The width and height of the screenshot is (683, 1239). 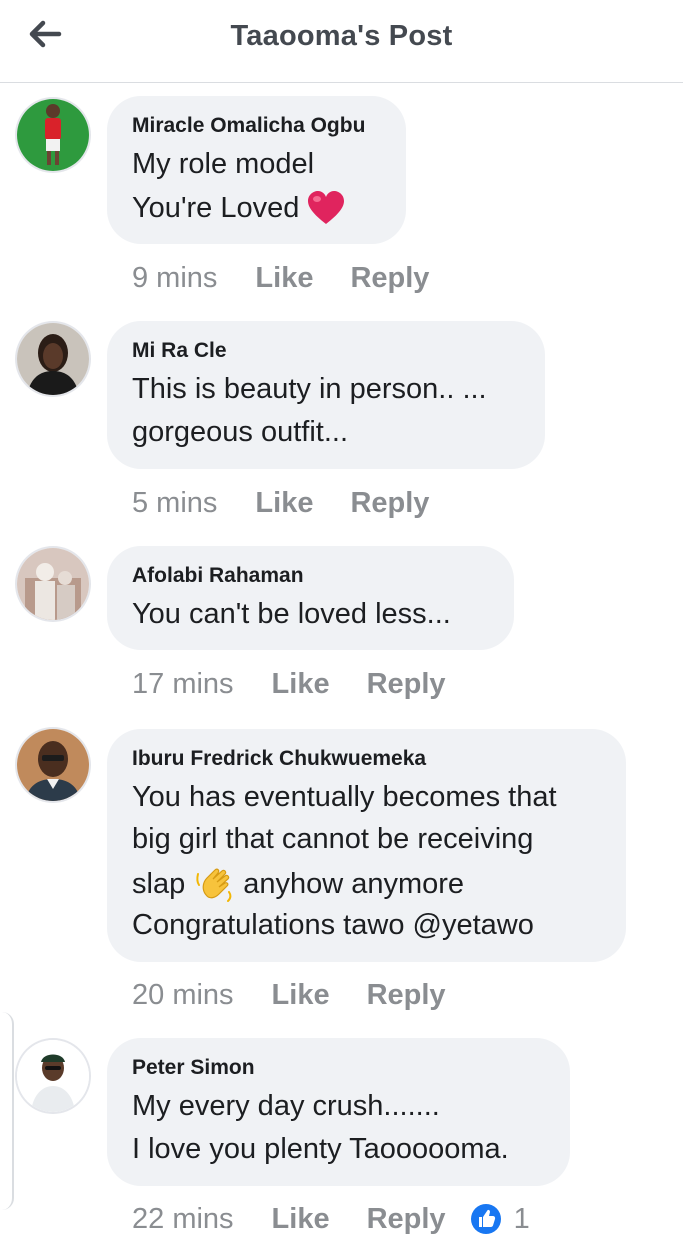 I want to click on comment-actions: 17 mins Like Reply, so click(x=289, y=684).